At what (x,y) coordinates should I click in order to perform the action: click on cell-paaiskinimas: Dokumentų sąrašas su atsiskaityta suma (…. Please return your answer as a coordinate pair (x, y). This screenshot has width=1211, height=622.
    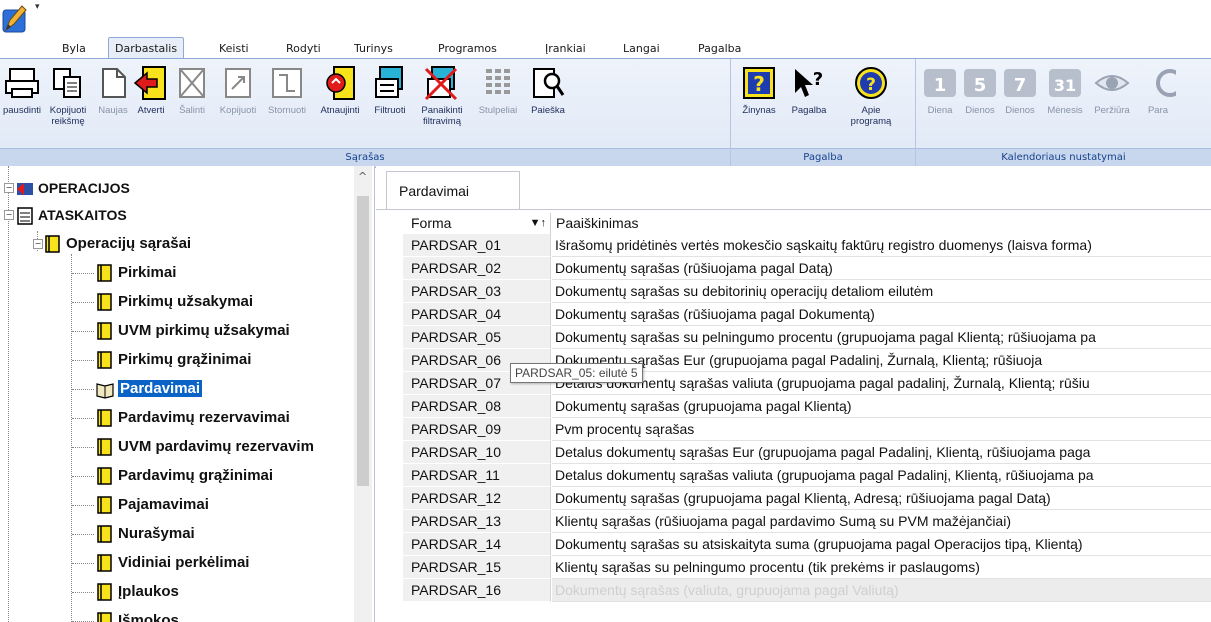
    Looking at the image, I should click on (881, 544).